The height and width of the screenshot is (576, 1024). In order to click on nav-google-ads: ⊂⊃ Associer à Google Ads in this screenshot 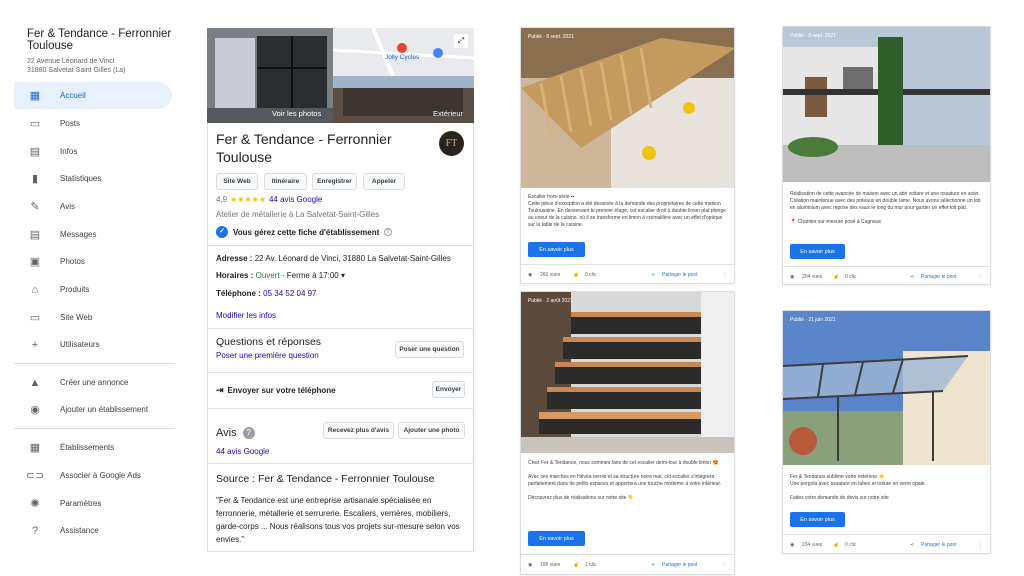, I will do `click(93, 475)`.